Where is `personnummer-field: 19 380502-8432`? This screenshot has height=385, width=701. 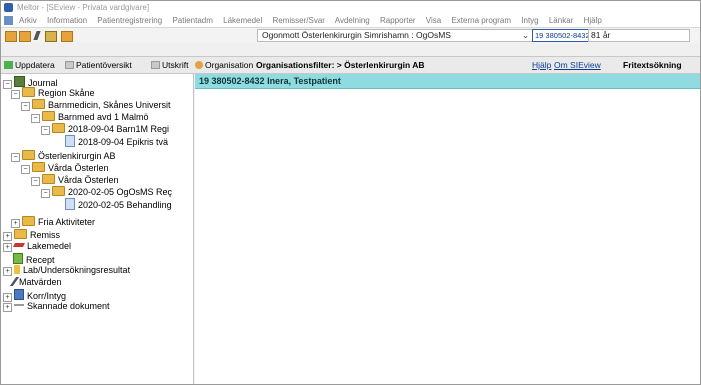
personnummer-field: 19 380502-8432 is located at coordinates (561, 35).